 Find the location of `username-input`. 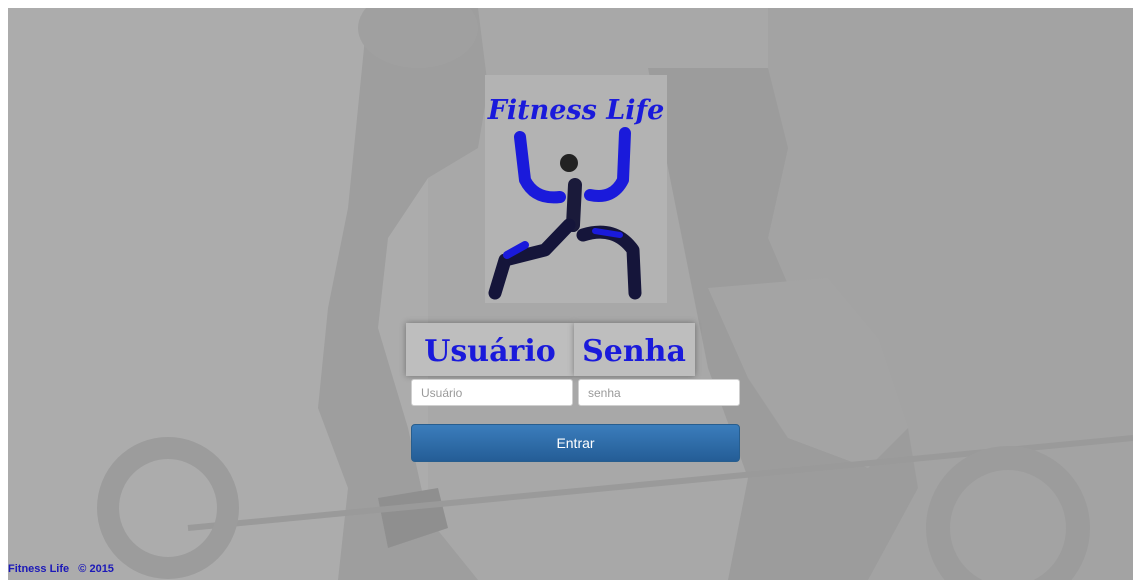

username-input is located at coordinates (492, 392).